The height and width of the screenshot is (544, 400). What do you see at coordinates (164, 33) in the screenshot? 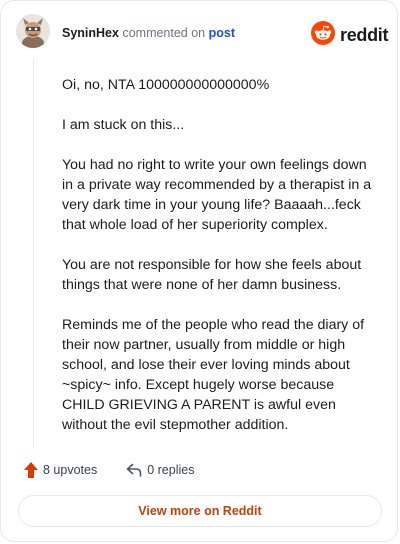
I see `commented-on-text: commented on` at bounding box center [164, 33].